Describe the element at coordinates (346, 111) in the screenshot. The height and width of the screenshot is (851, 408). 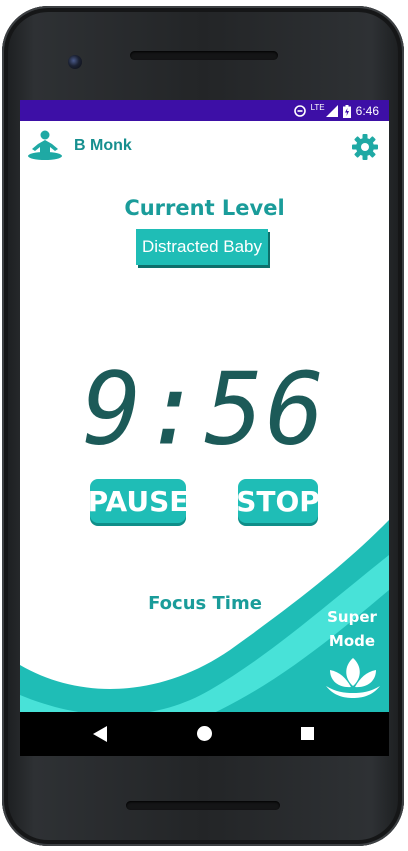
I see `battery-icon` at that location.